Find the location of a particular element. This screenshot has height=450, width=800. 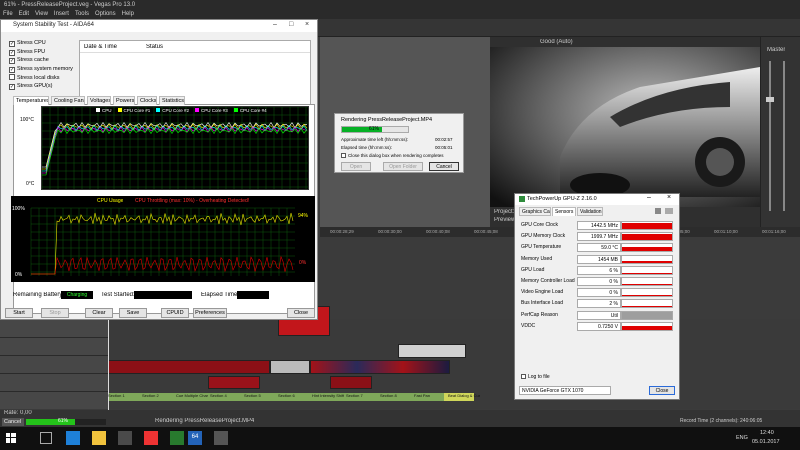

timeline-marker: Beat Dialog & Cue is located at coordinates (464, 395).